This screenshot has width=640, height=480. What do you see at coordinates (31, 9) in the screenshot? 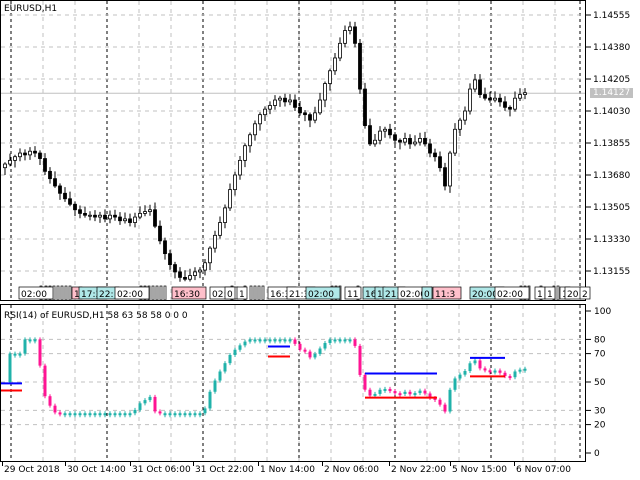
I see `symbol-label: EURUSD,H1` at bounding box center [31, 9].